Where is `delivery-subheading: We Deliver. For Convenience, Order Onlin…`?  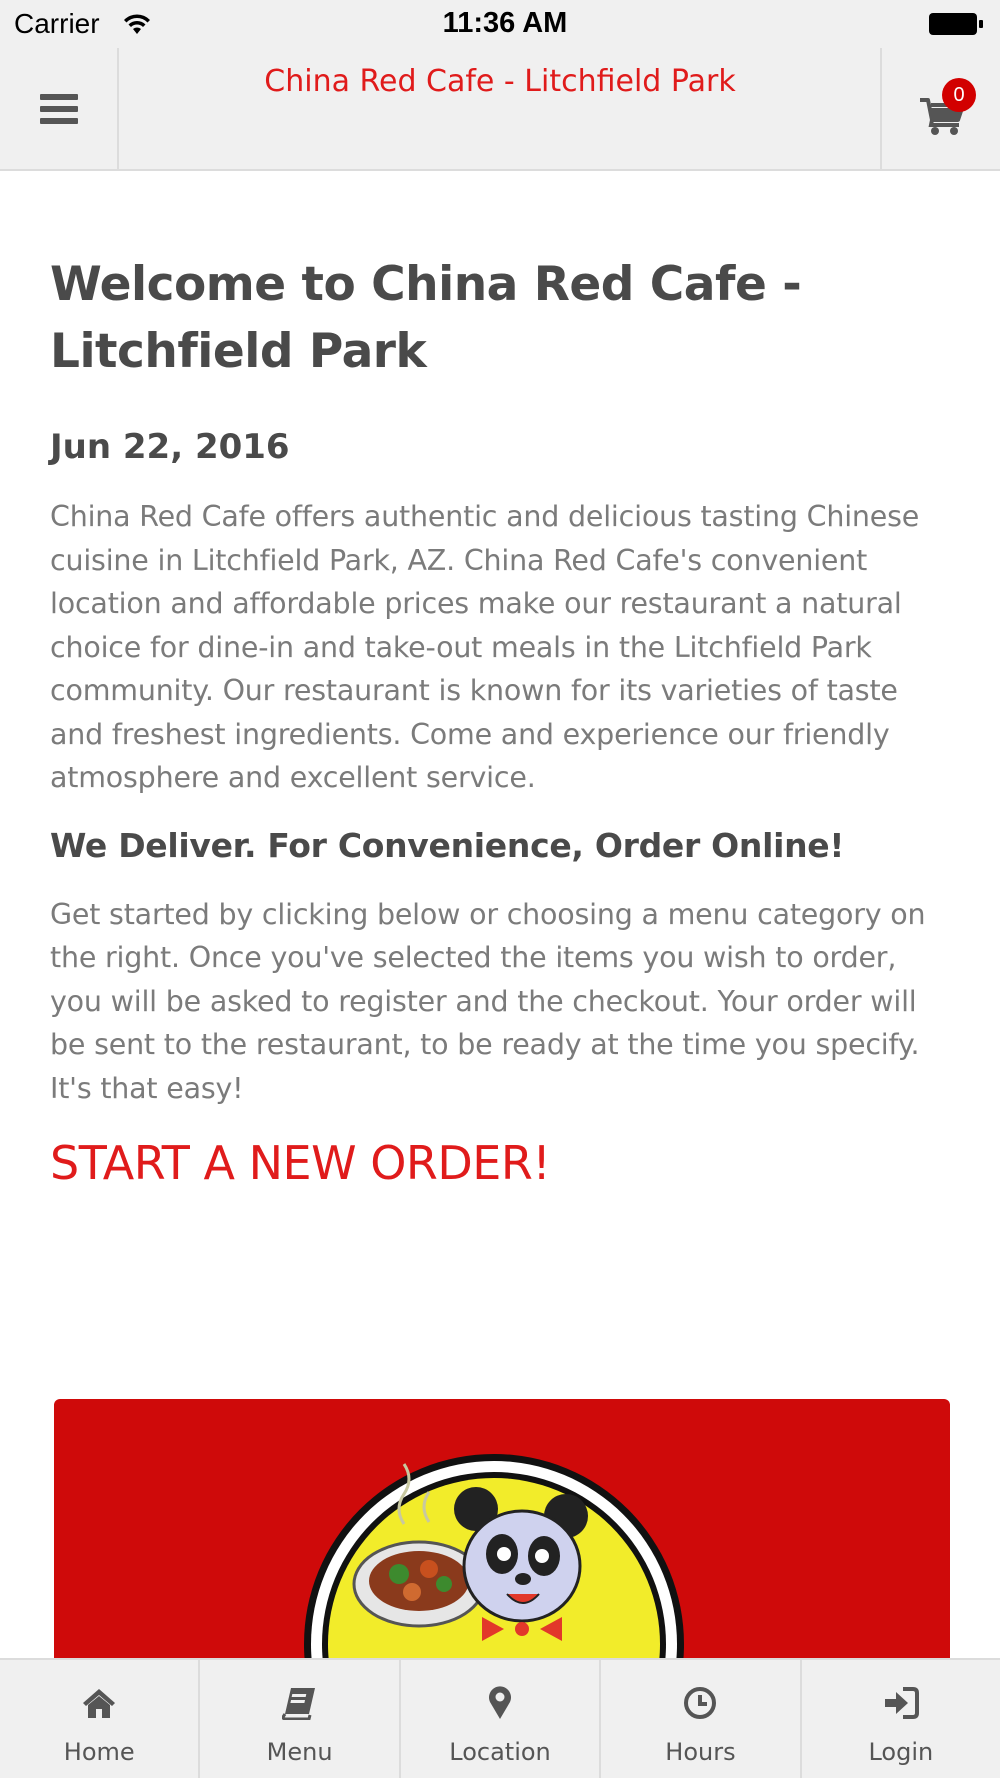
delivery-subheading: We Deliver. For Convenience, Order Onlin… is located at coordinates (447, 845).